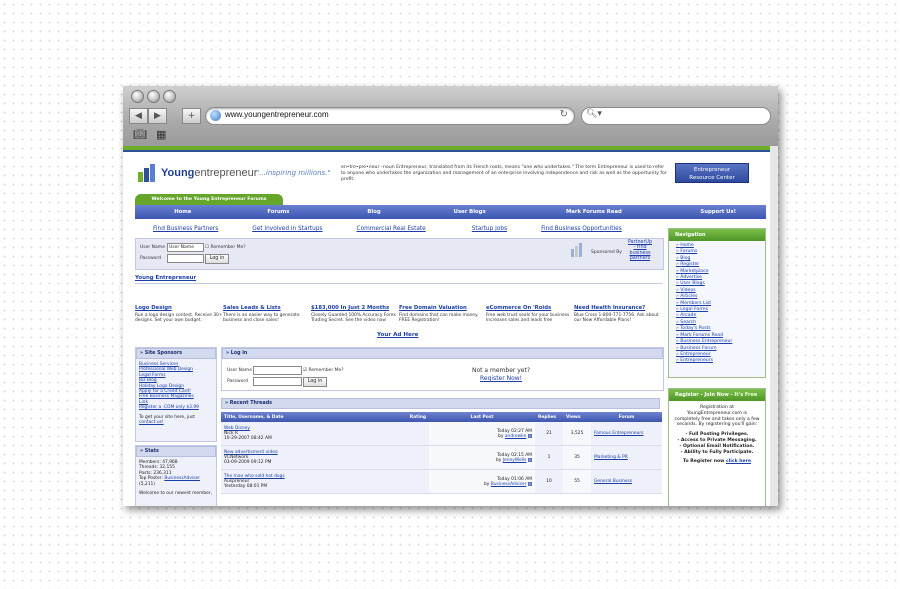 This screenshot has width=900, height=589. Describe the element at coordinates (564, 114) in the screenshot. I see `reload-icon: ↻` at that location.